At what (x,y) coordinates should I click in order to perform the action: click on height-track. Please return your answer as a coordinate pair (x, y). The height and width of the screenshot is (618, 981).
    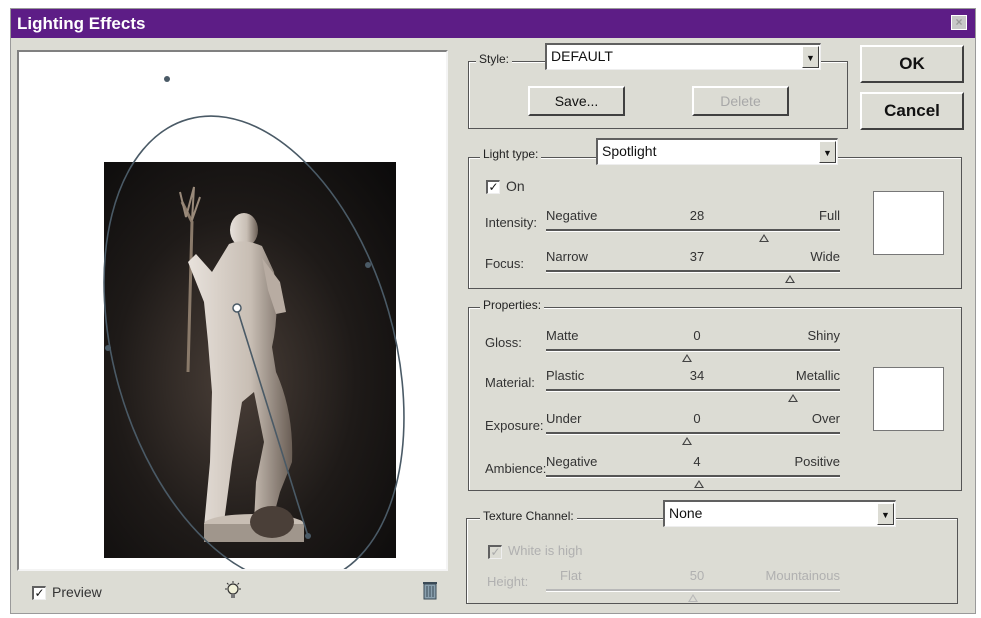
    Looking at the image, I should click on (693, 590).